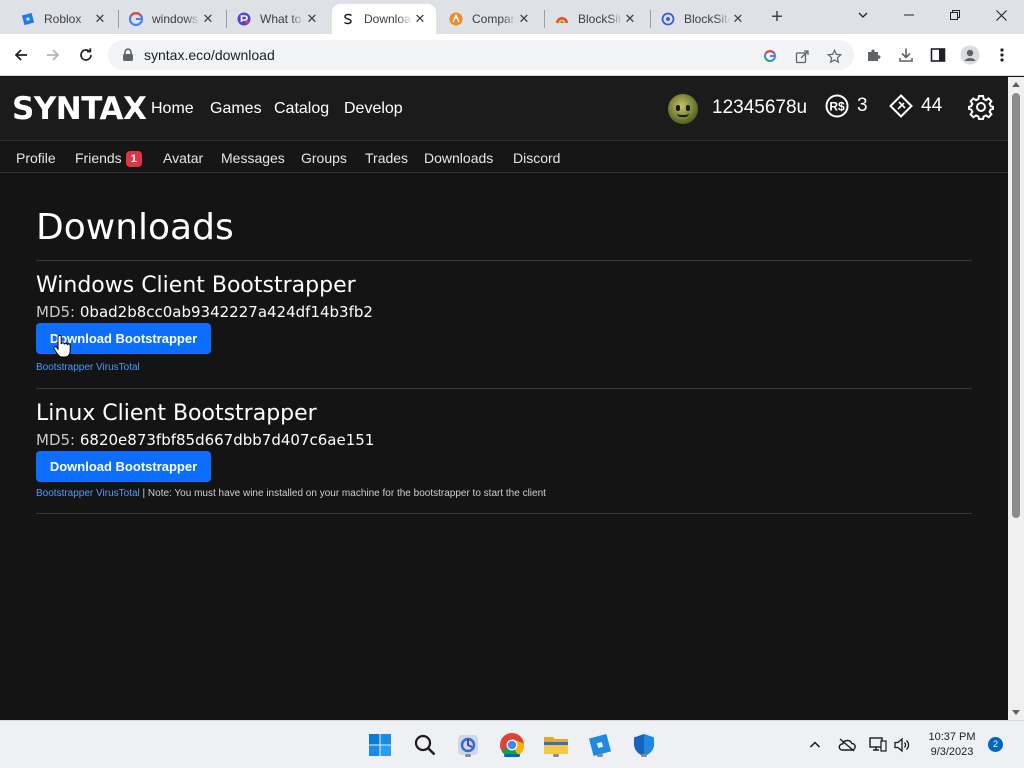 The width and height of the screenshot is (1024, 768). I want to click on page-scrollbar, so click(1016, 398).